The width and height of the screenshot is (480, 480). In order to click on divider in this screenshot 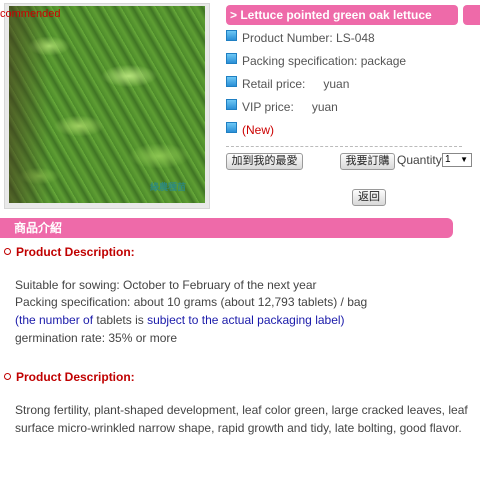, I will do `click(344, 146)`.